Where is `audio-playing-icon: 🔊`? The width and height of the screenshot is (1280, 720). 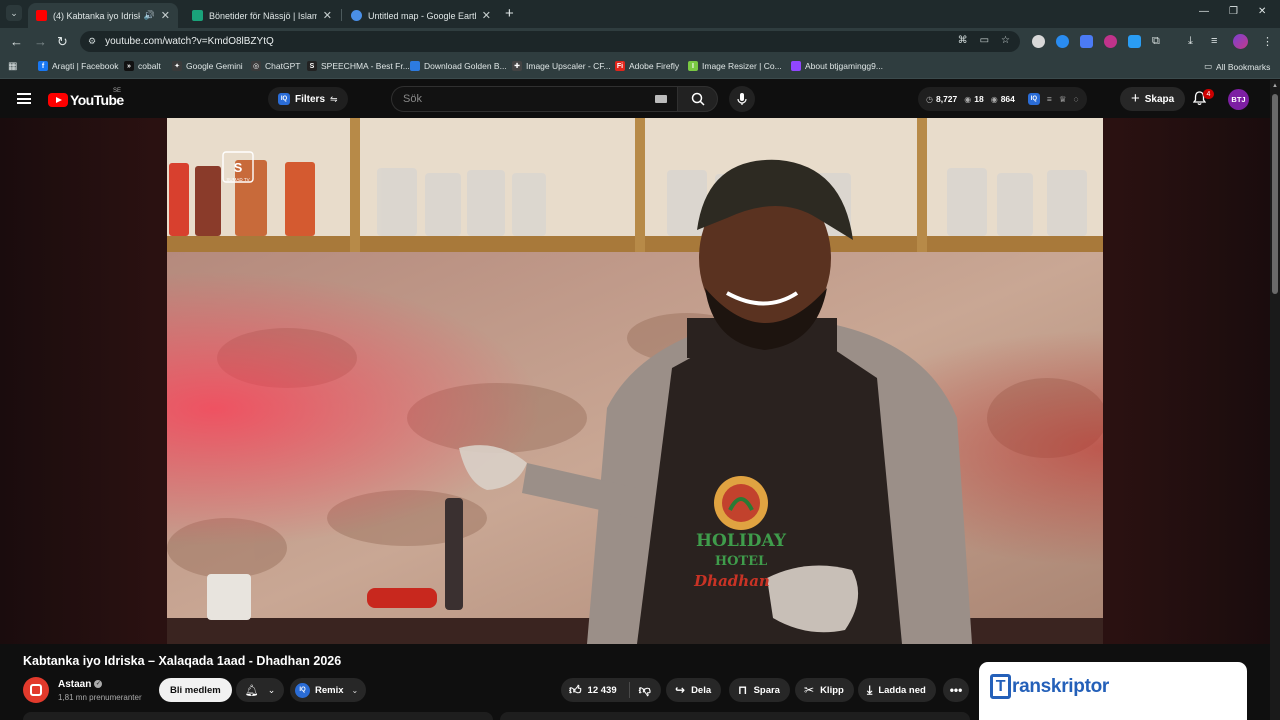
audio-playing-icon: 🔊 is located at coordinates (149, 15).